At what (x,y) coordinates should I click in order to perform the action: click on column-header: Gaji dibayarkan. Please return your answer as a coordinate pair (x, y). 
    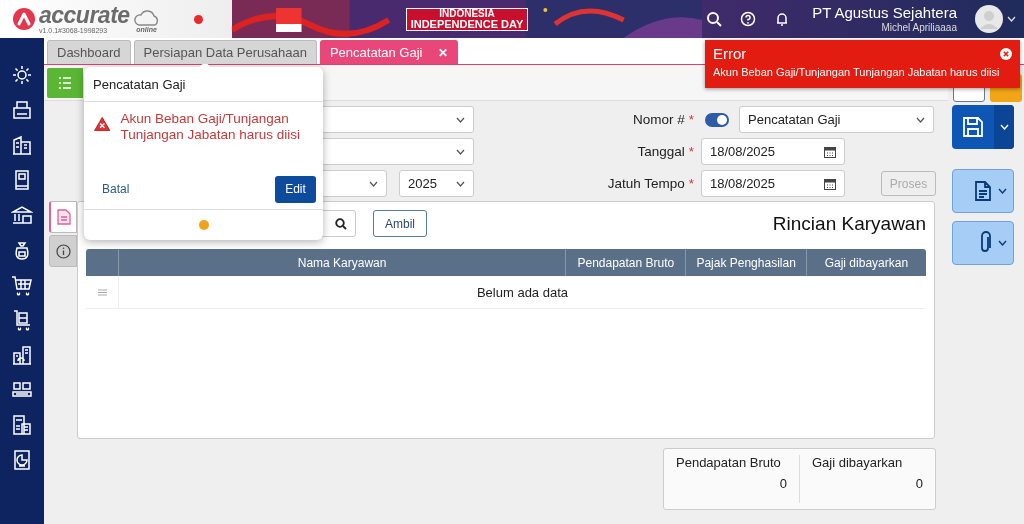
    Looking at the image, I should click on (865, 262).